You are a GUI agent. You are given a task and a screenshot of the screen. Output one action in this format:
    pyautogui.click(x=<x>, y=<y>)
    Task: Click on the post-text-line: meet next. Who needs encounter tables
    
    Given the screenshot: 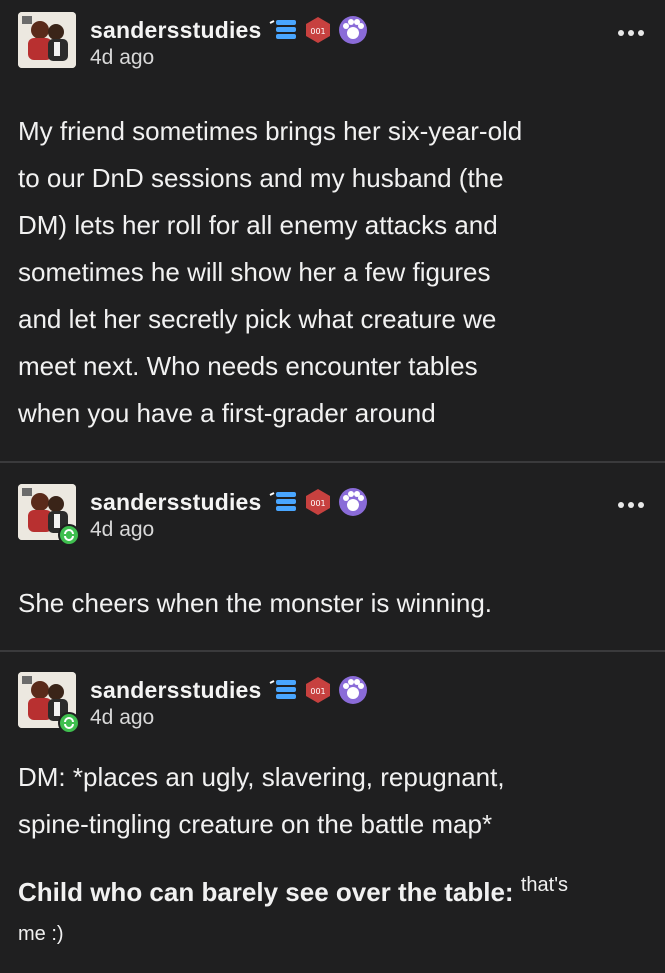 What is the action you would take?
    pyautogui.click(x=248, y=366)
    